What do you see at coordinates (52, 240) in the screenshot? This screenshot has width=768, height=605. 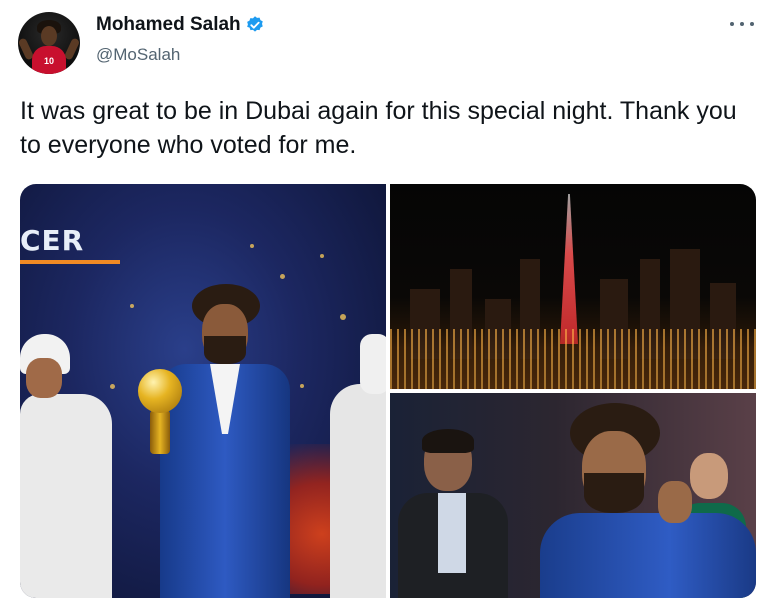 I see `stage-sign-text: CER` at bounding box center [52, 240].